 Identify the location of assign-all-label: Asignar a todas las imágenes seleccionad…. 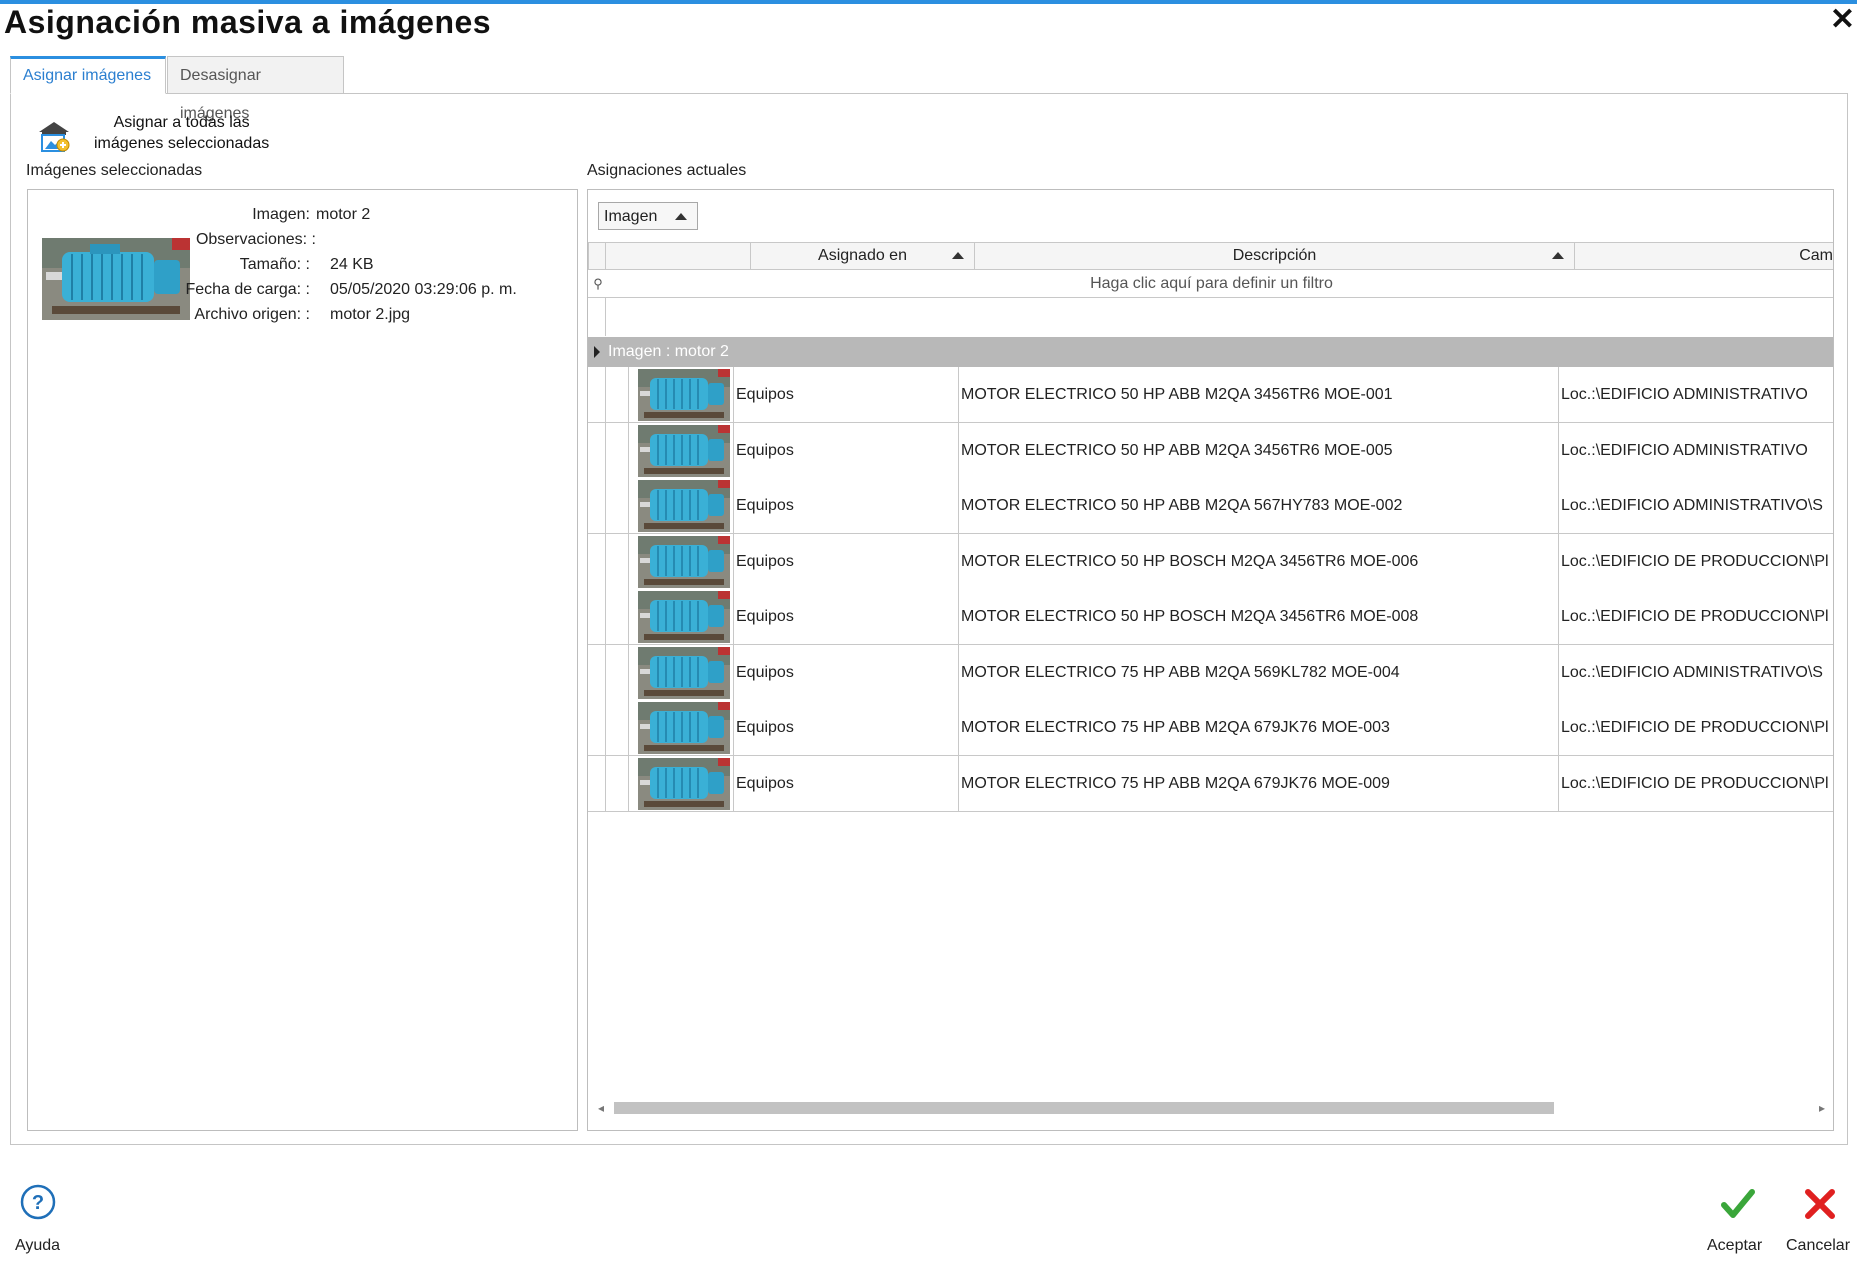
(181, 133).